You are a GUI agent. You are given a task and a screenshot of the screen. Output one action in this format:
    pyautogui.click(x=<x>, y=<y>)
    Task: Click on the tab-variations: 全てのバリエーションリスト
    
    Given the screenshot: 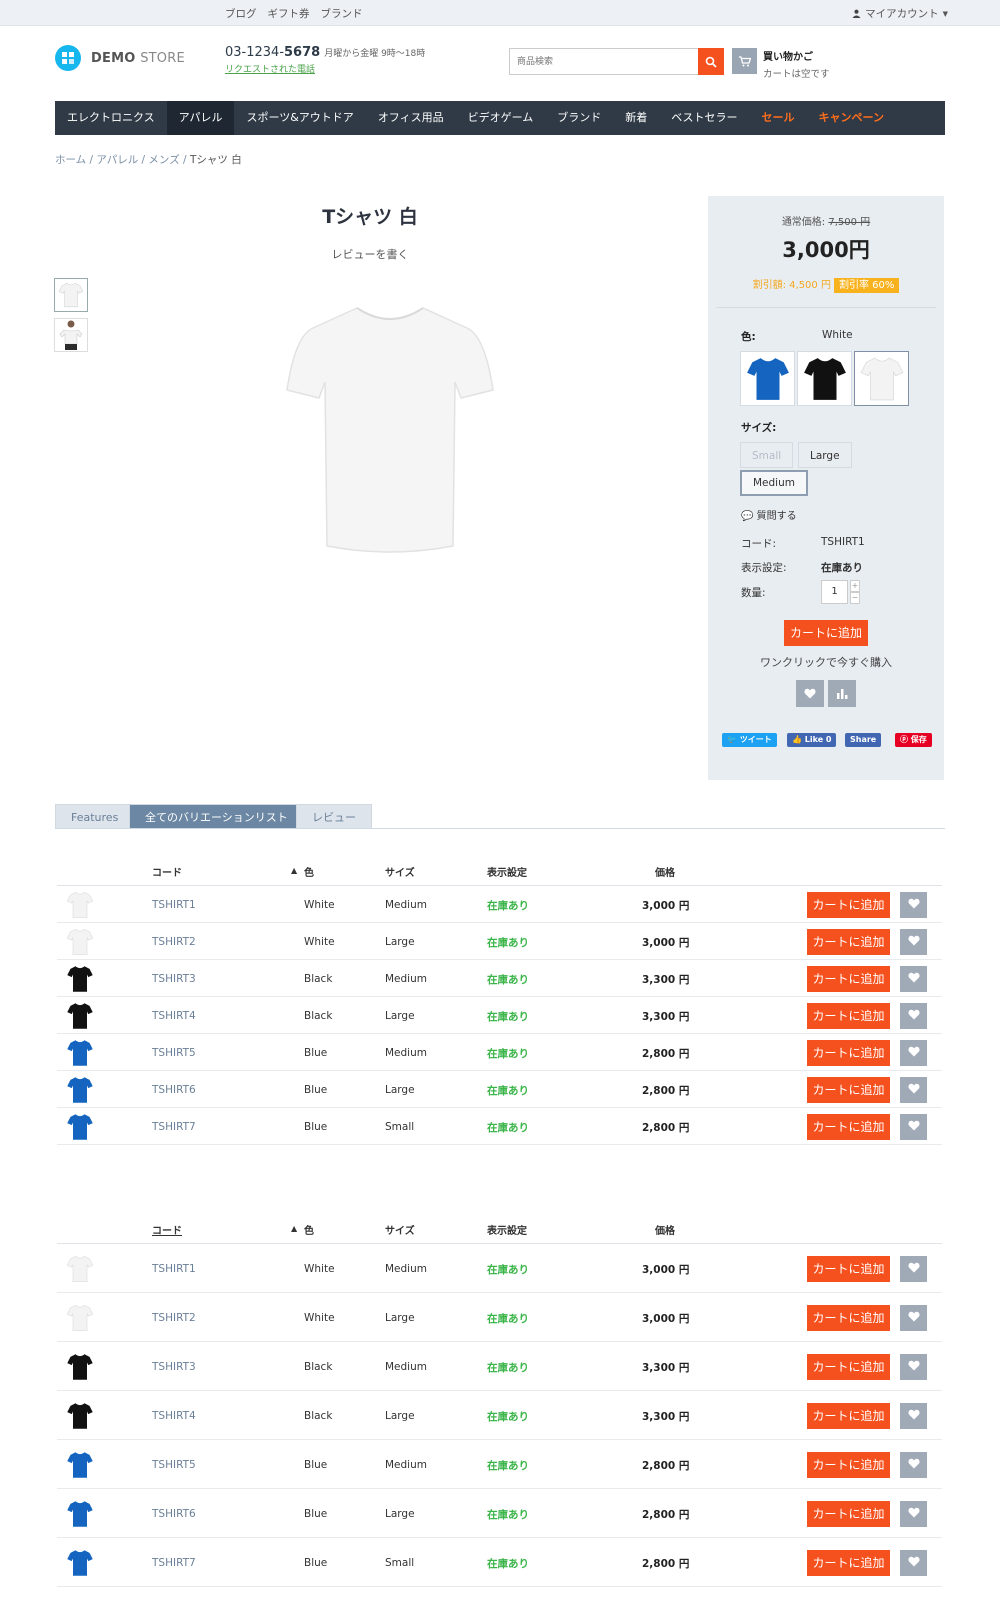 What is the action you would take?
    pyautogui.click(x=216, y=816)
    